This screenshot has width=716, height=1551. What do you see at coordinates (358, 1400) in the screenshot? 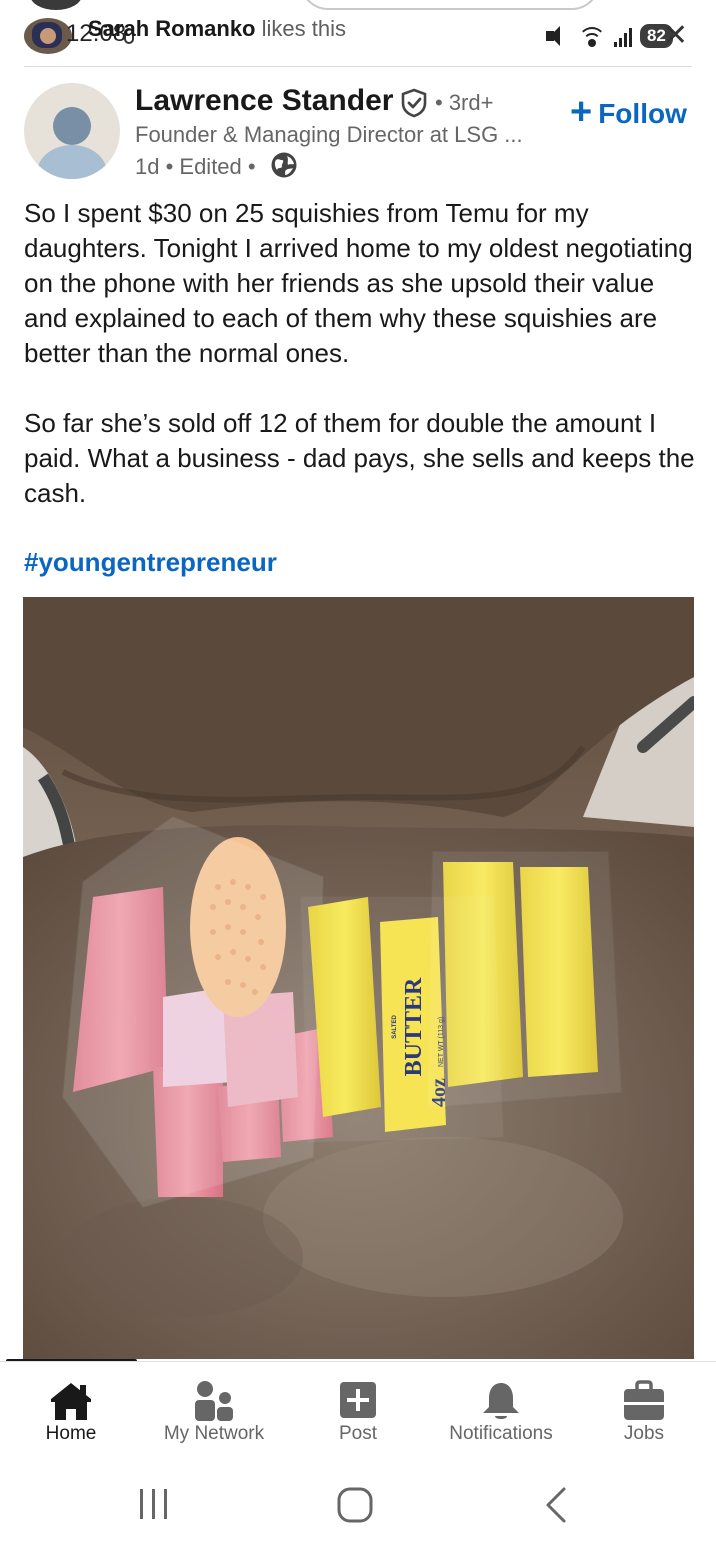
I see `post-icon` at bounding box center [358, 1400].